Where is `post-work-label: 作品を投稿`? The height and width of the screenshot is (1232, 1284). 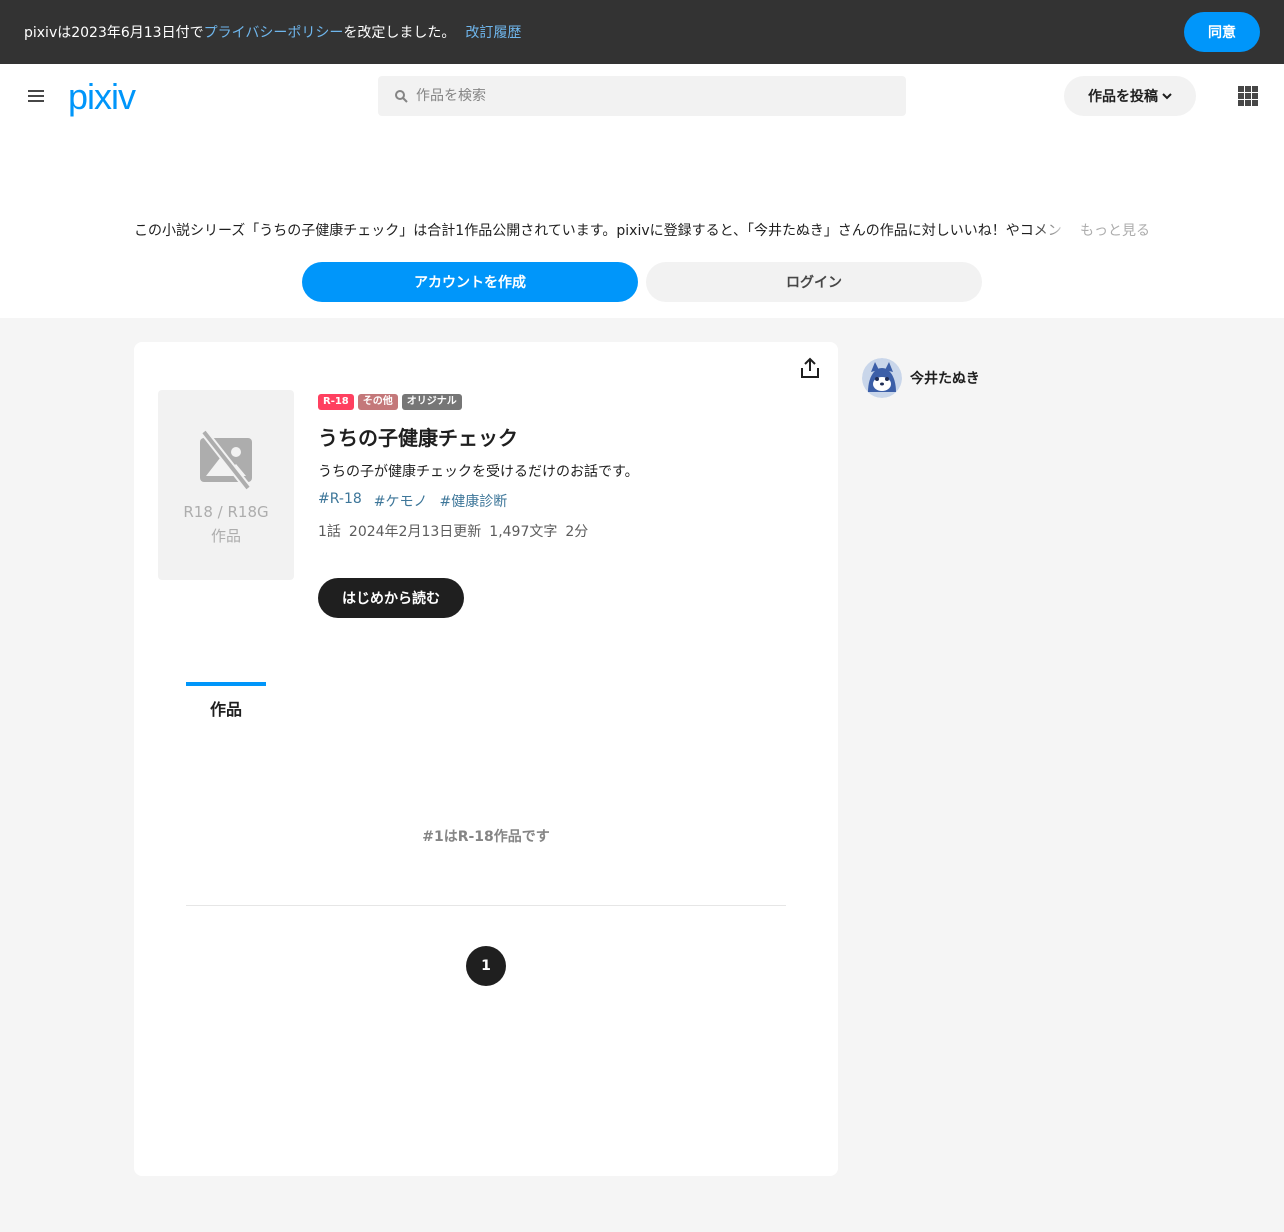 post-work-label: 作品を投稿 is located at coordinates (1123, 97).